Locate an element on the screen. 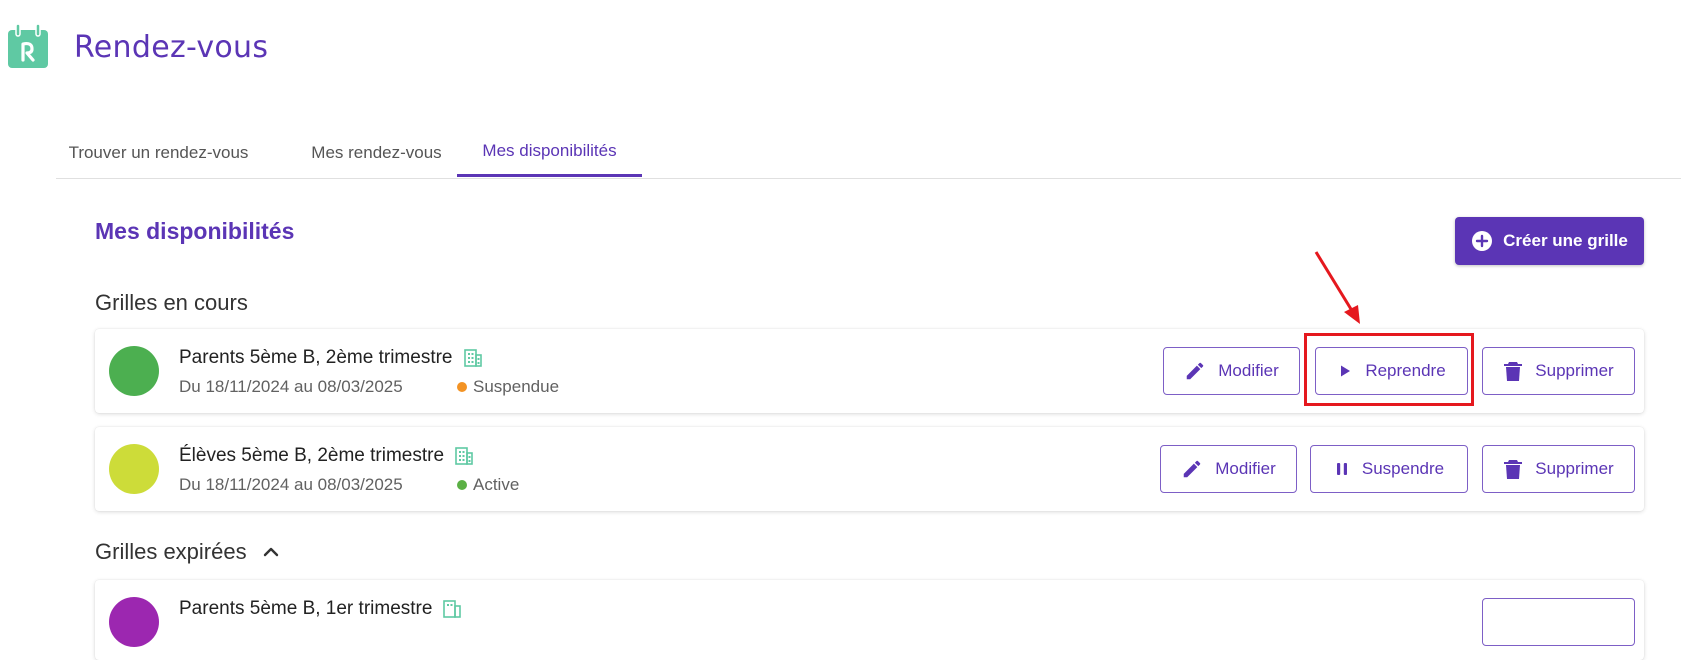 The image size is (1697, 660). app-header: Rendez-vous is located at coordinates (137, 47).